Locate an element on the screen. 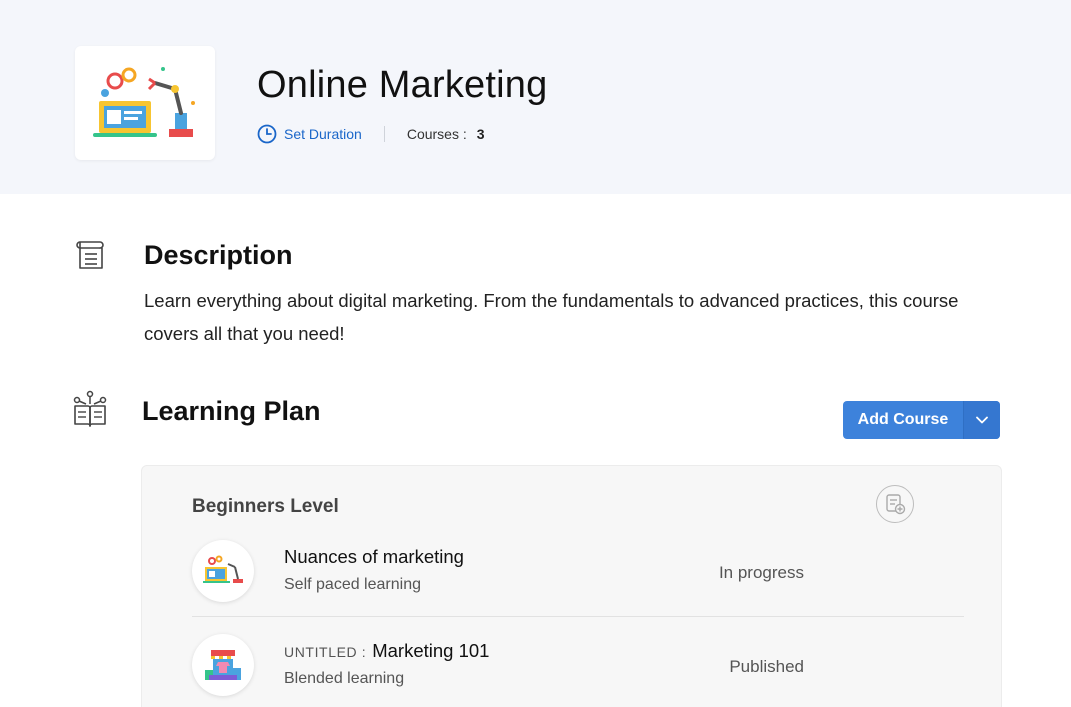 The height and width of the screenshot is (707, 1071). course-name: UNTITLED : Marketing 101 is located at coordinates (386, 651).